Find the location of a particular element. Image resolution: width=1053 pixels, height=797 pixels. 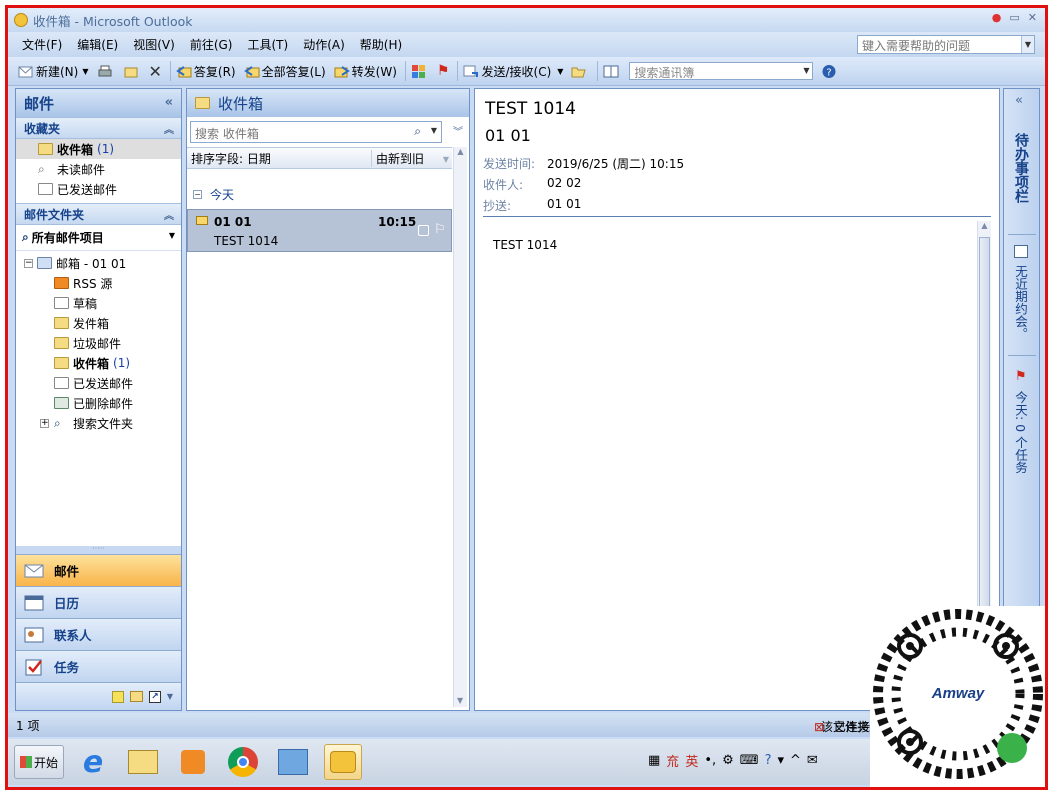

cc-value: 01 01 is located at coordinates (564, 205).